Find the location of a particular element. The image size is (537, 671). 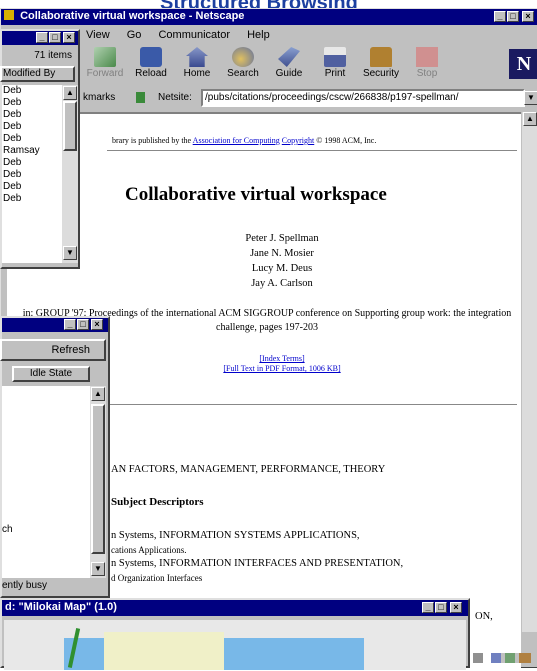

author: Jane N. Mosier is located at coordinates (282, 253).